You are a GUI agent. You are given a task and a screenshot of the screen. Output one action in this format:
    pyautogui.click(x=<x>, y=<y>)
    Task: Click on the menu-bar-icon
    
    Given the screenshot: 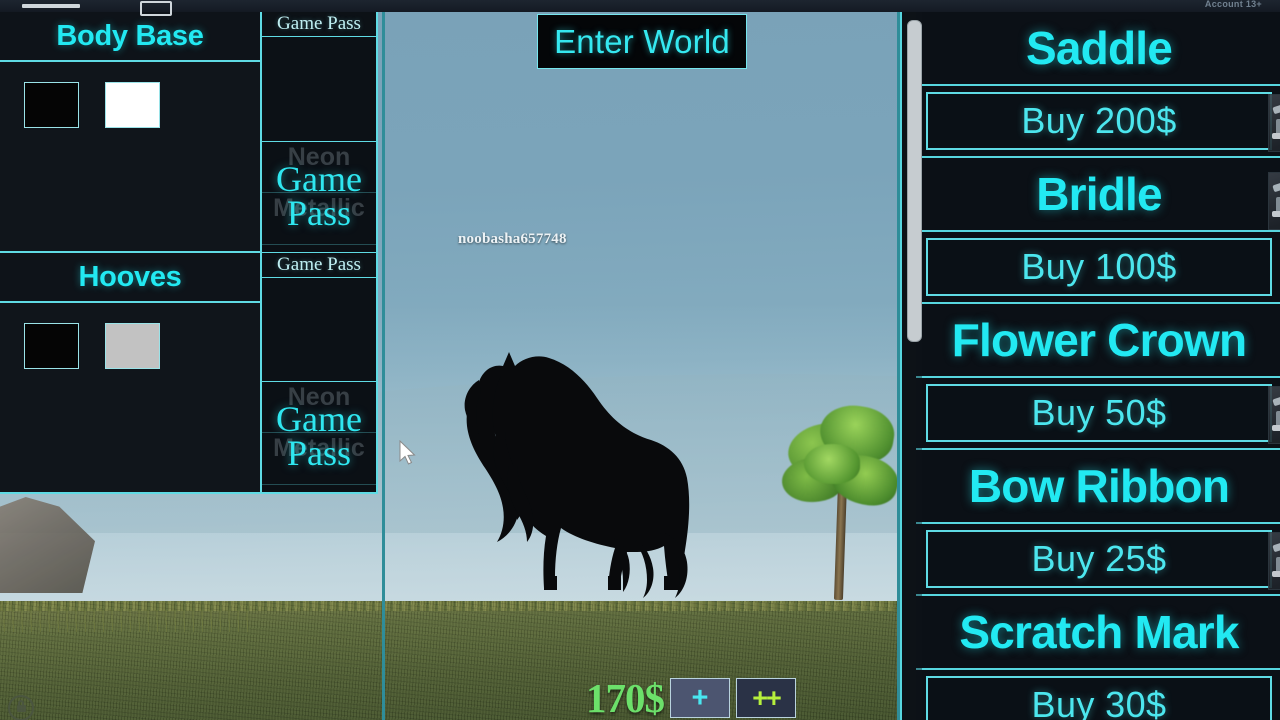 What is the action you would take?
    pyautogui.click(x=51, y=6)
    